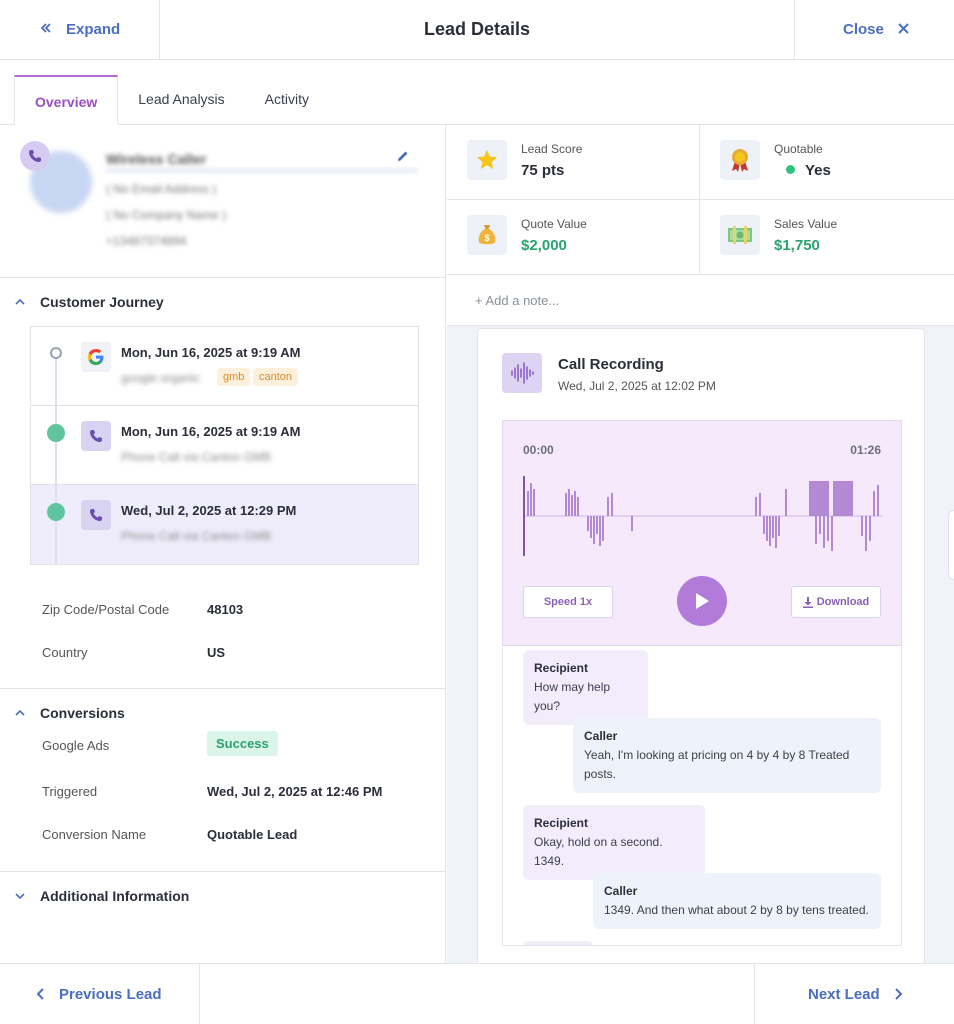 The height and width of the screenshot is (1024, 954). I want to click on detail-row: Triggered Wed, Jul 2, 2025 at 12:46 PM, so click(222, 805).